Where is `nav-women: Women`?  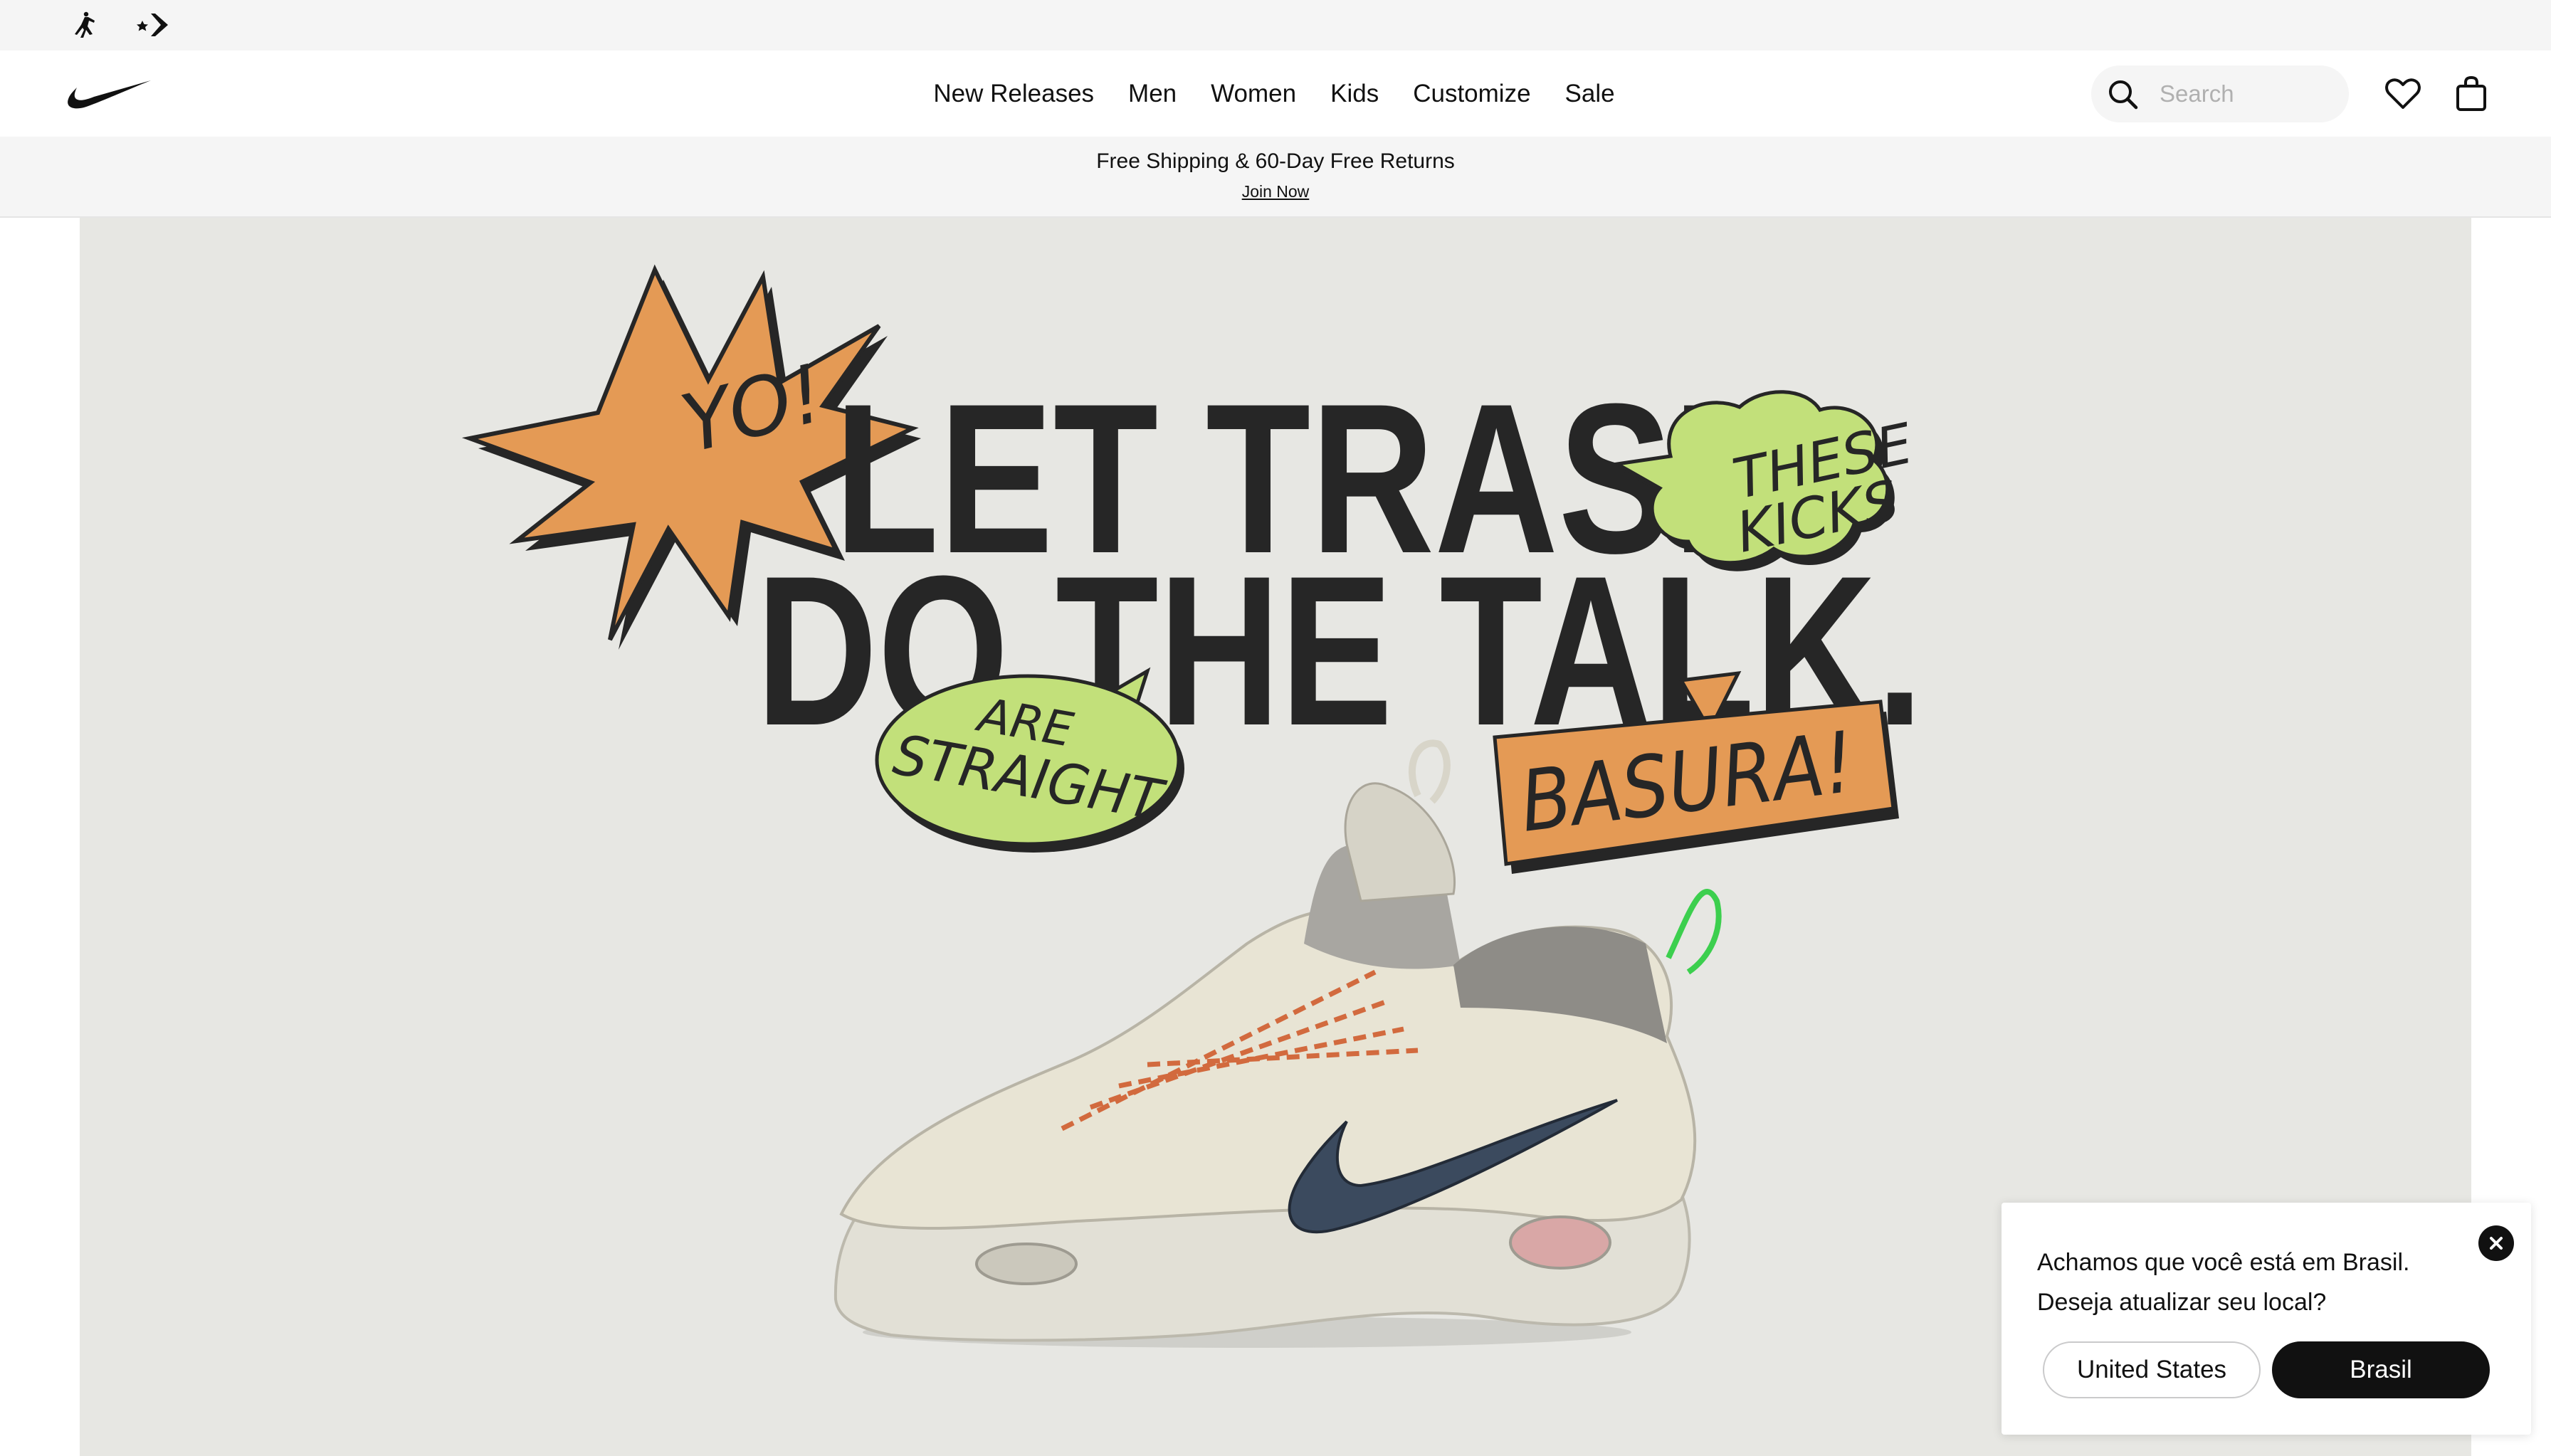 nav-women: Women is located at coordinates (1253, 94).